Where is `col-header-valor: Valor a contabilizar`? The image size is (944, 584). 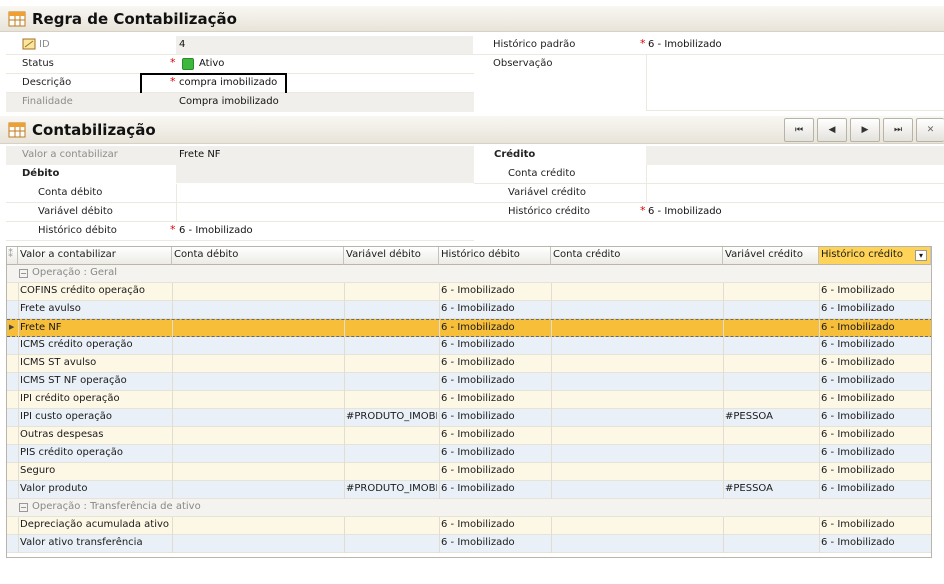
col-header-valor: Valor a contabilizar is located at coordinates (95, 256).